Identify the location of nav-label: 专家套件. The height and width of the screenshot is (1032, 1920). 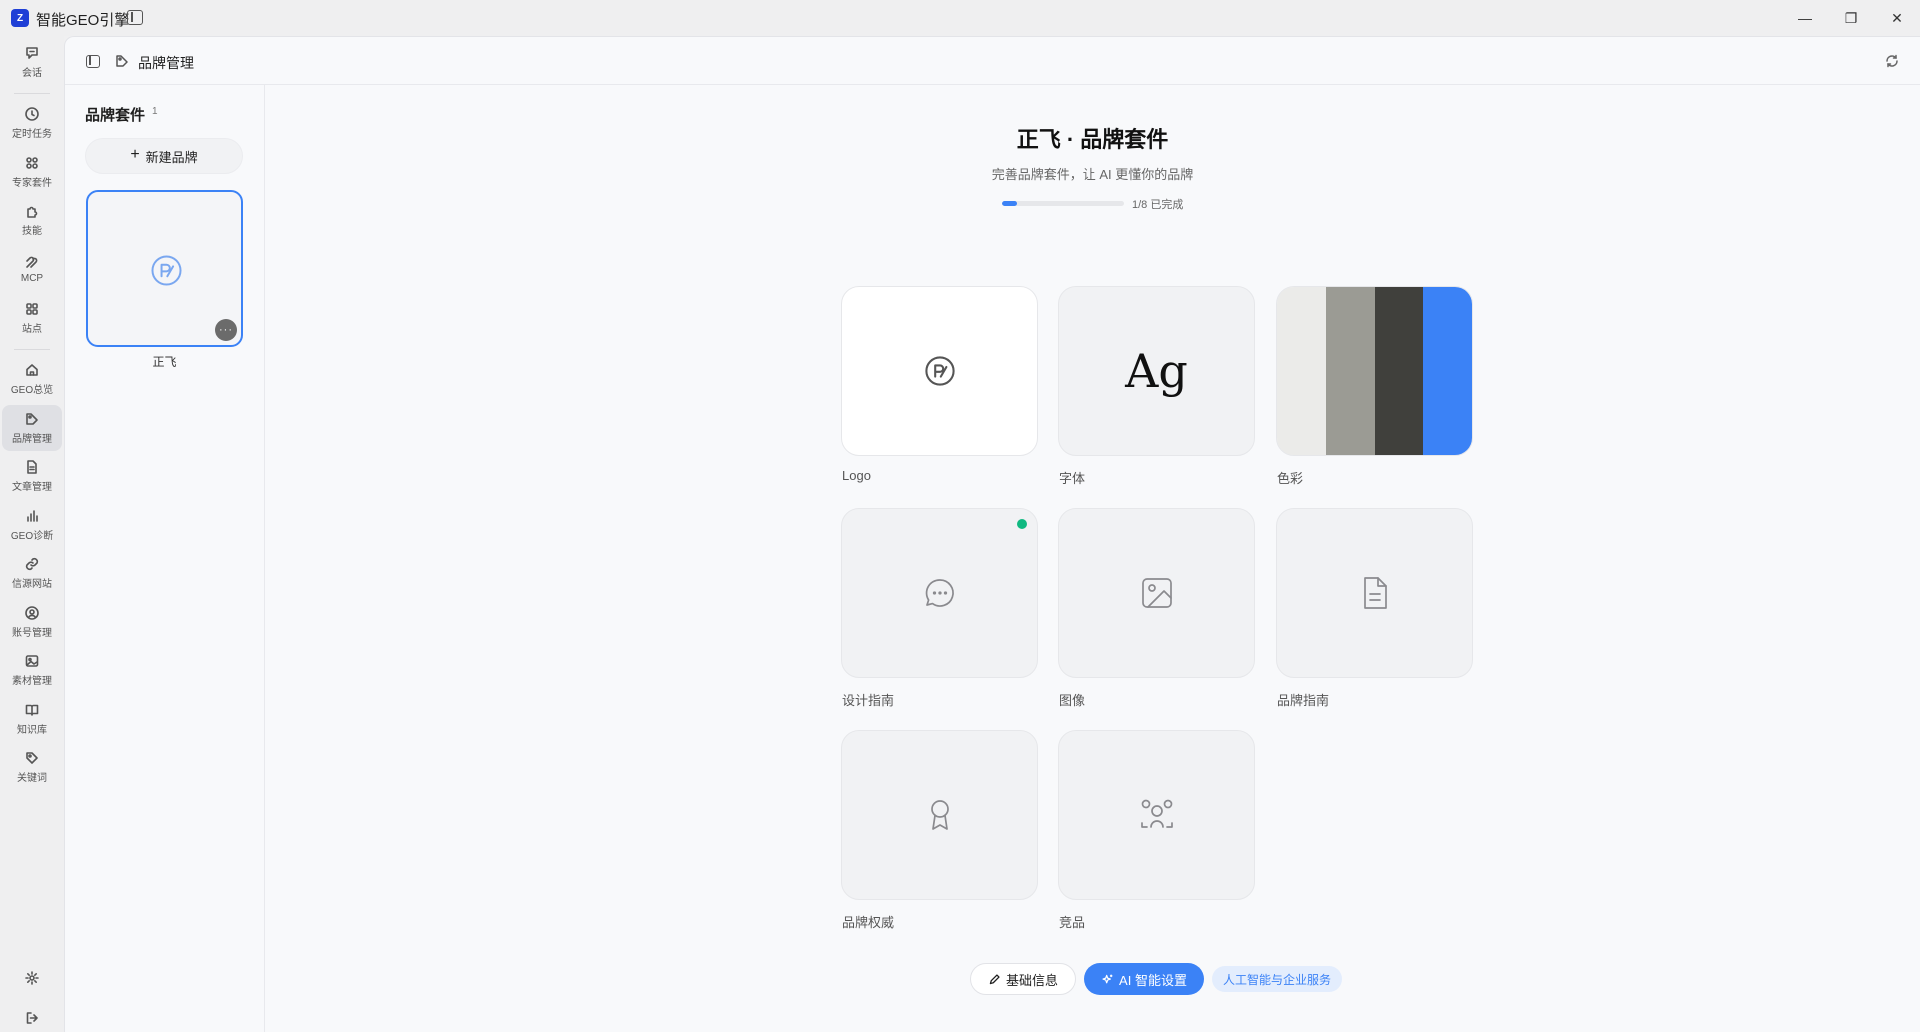
(32, 183).